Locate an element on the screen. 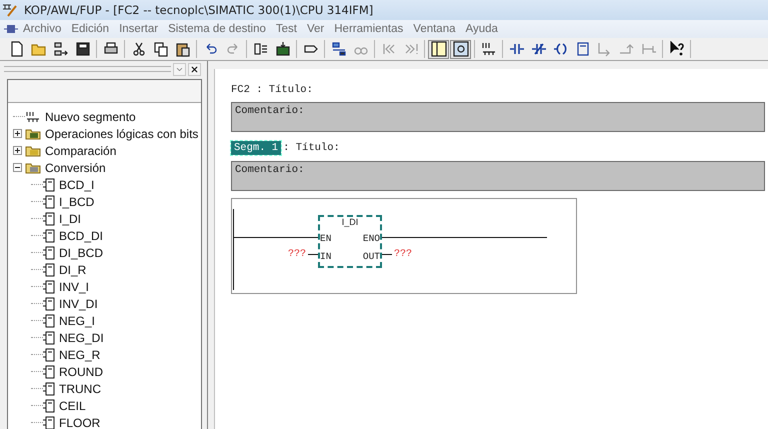 This screenshot has height=429, width=768. normally-open-contact-icon is located at coordinates (516, 49).